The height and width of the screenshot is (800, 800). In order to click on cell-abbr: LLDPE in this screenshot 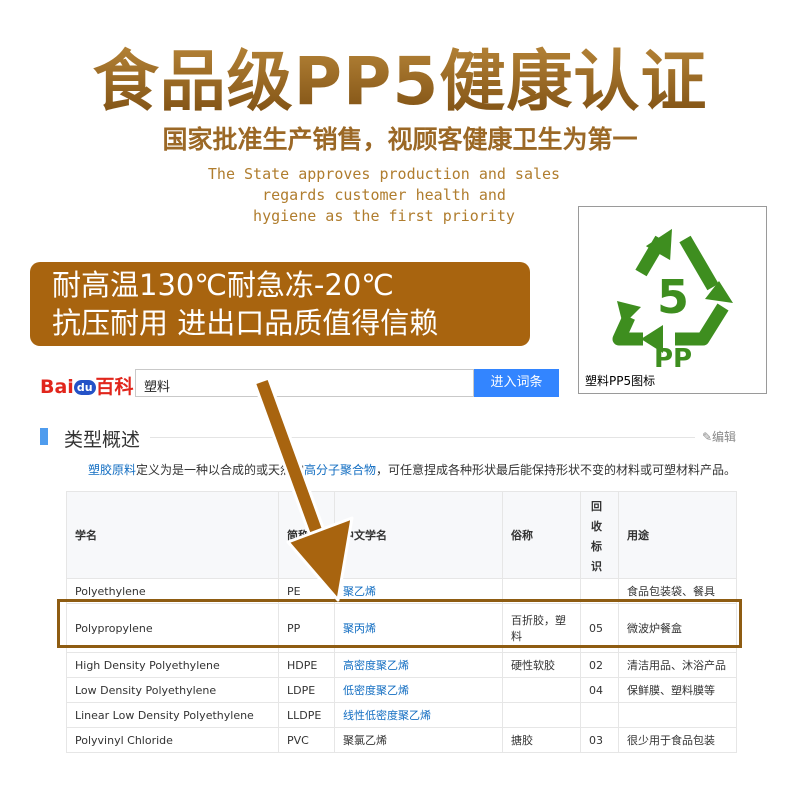, I will do `click(306, 715)`.